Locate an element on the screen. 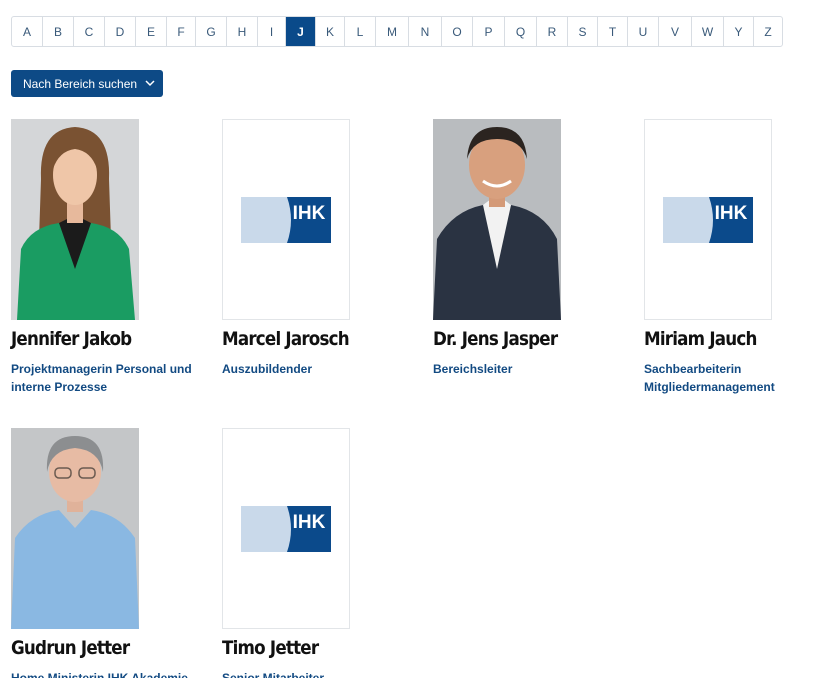 This screenshot has height=678, width=816. letter-q: Q is located at coordinates (521, 31).